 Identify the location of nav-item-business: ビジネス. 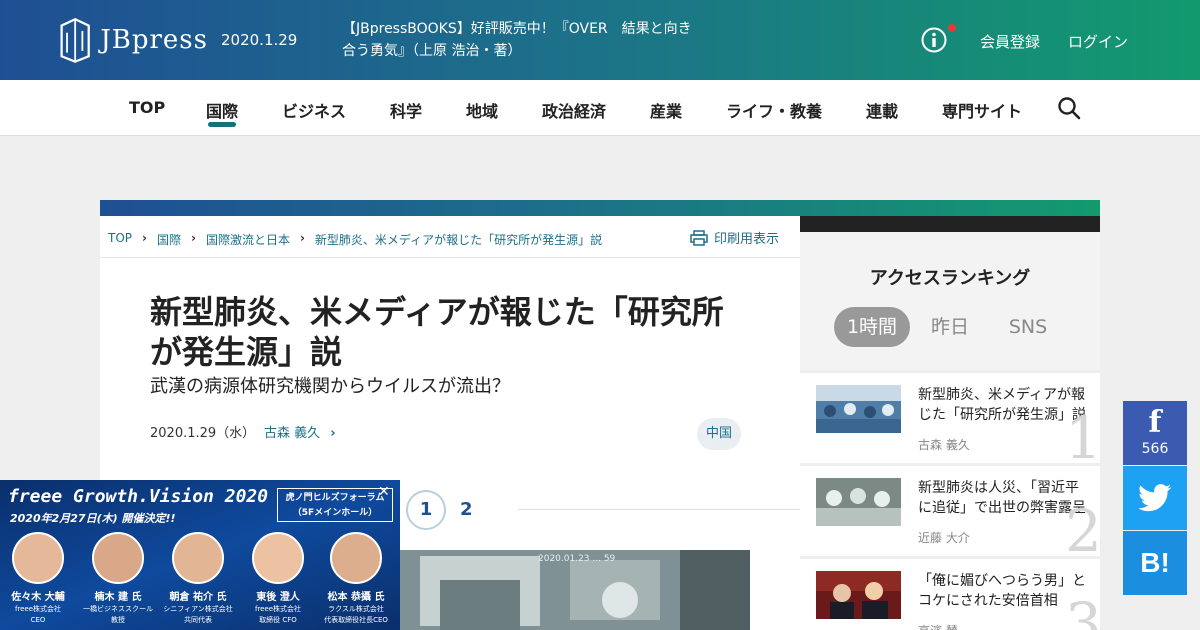
(314, 110).